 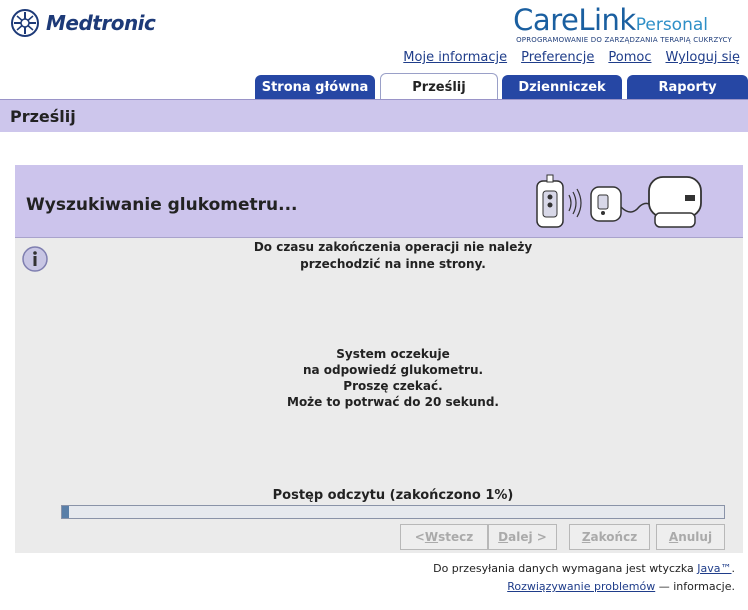 I want to click on medtronic-logo: Medtronic, so click(x=83, y=23).